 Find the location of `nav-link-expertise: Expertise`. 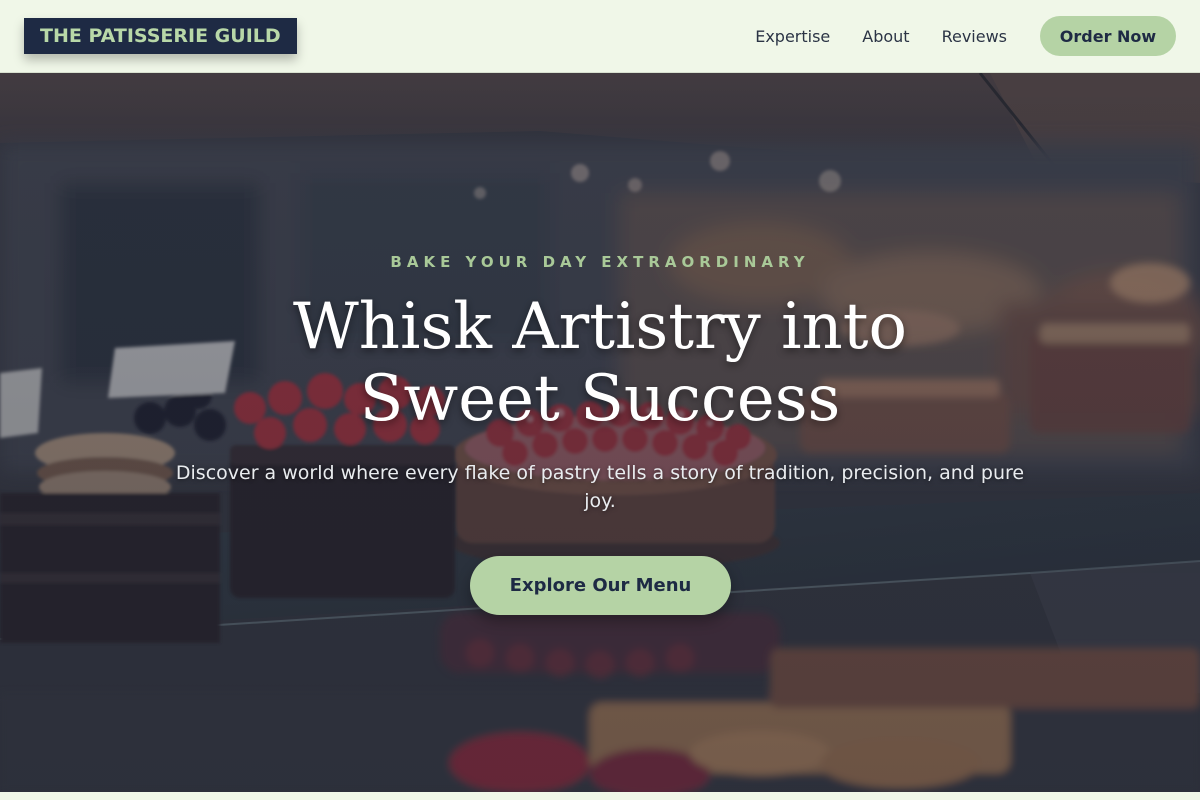

nav-link-expertise: Expertise is located at coordinates (792, 36).